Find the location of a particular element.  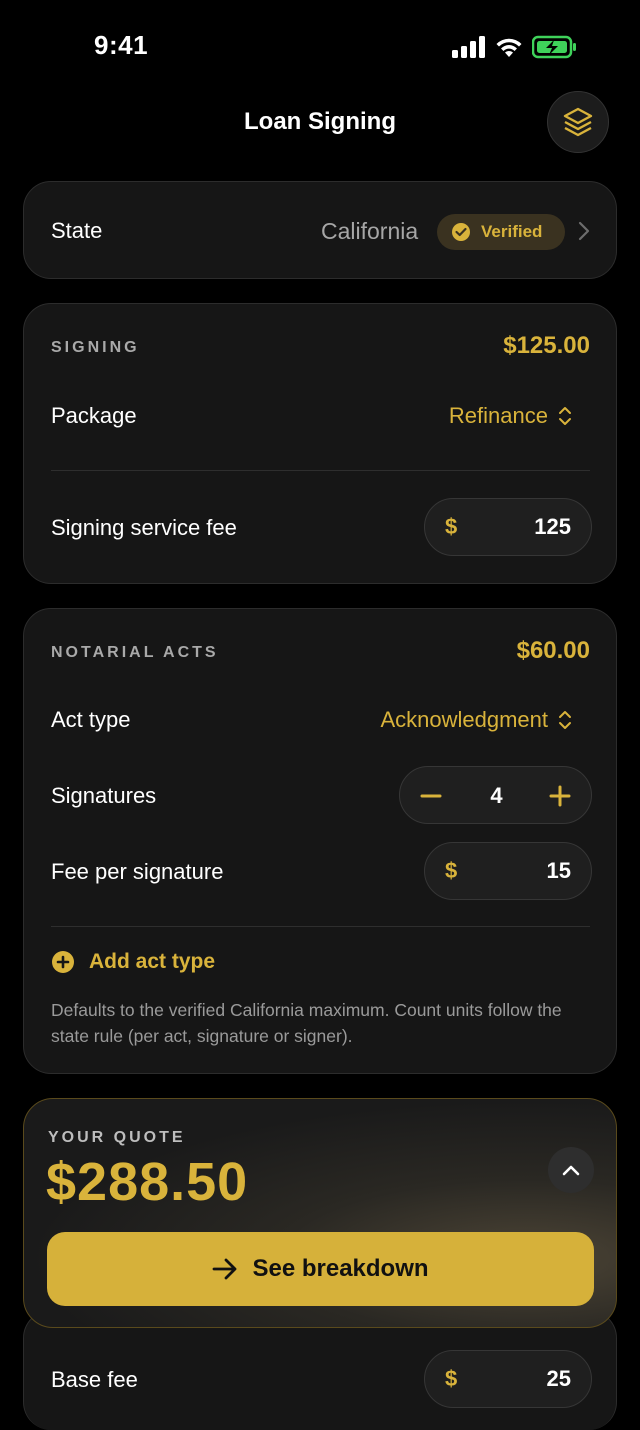

collapse-button is located at coordinates (571, 1170).